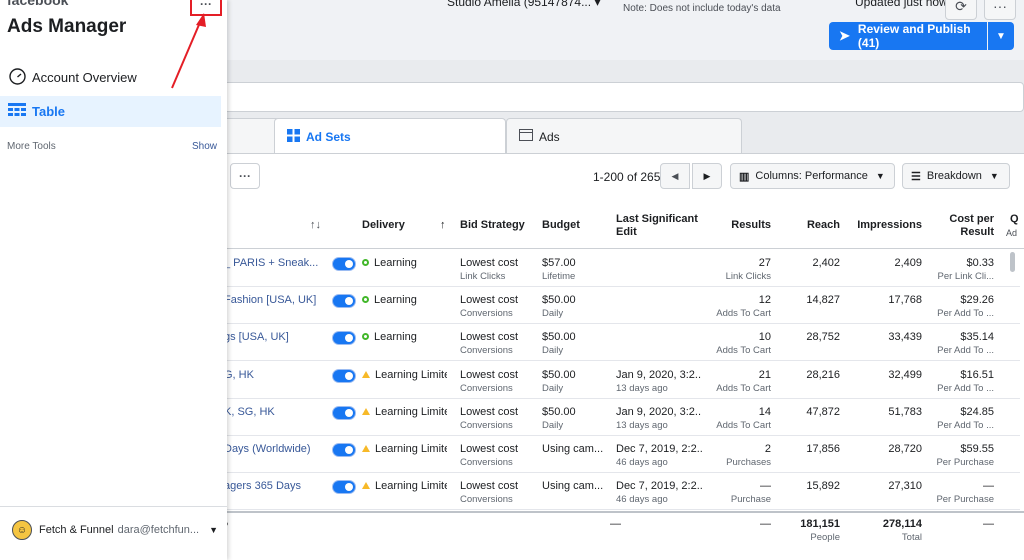 The image size is (1024, 560). I want to click on totals-reach-sub: People, so click(825, 537).